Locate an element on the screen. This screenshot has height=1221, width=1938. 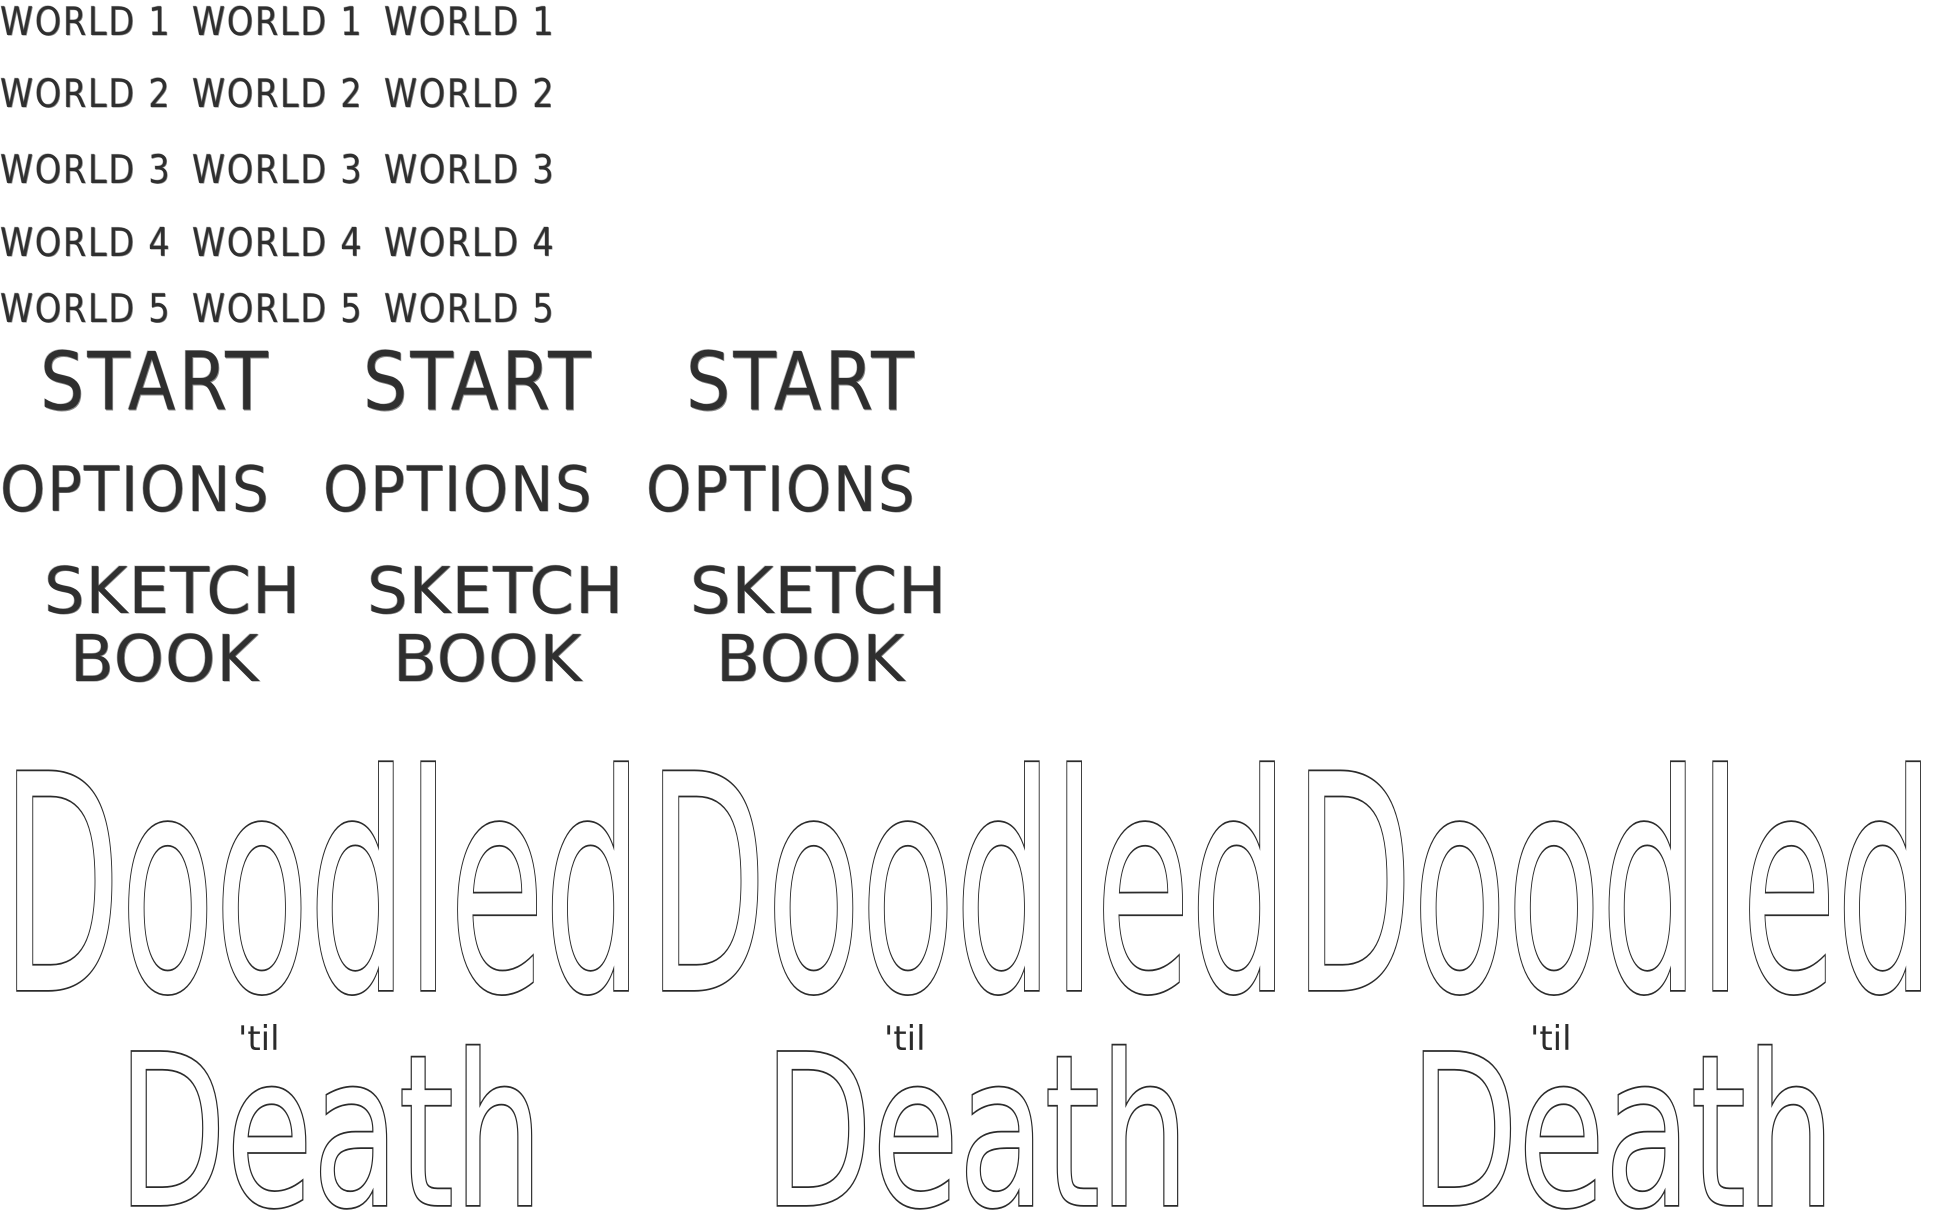
start-button-pressed: START is located at coordinates (807, 382).